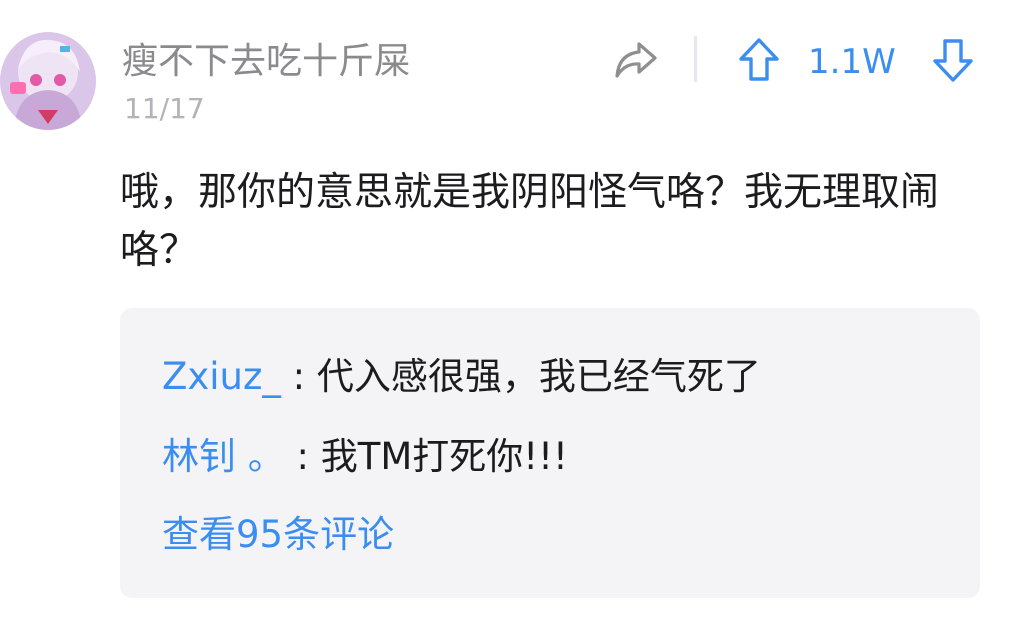 Image resolution: width=1028 pixels, height=640 pixels. Describe the element at coordinates (852, 62) in the screenshot. I see `vote-count: 1.1W` at that location.